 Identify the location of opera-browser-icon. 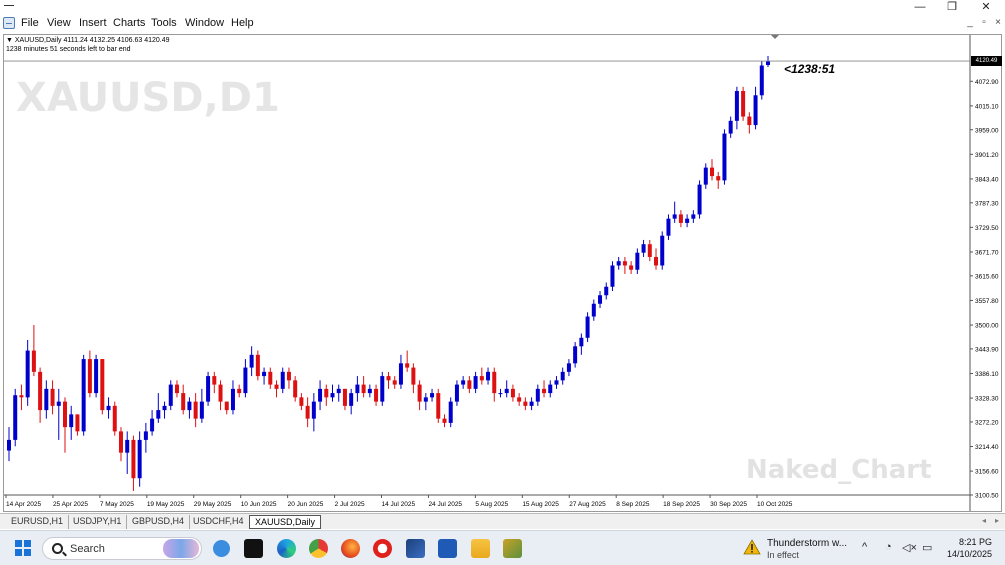
(382, 548).